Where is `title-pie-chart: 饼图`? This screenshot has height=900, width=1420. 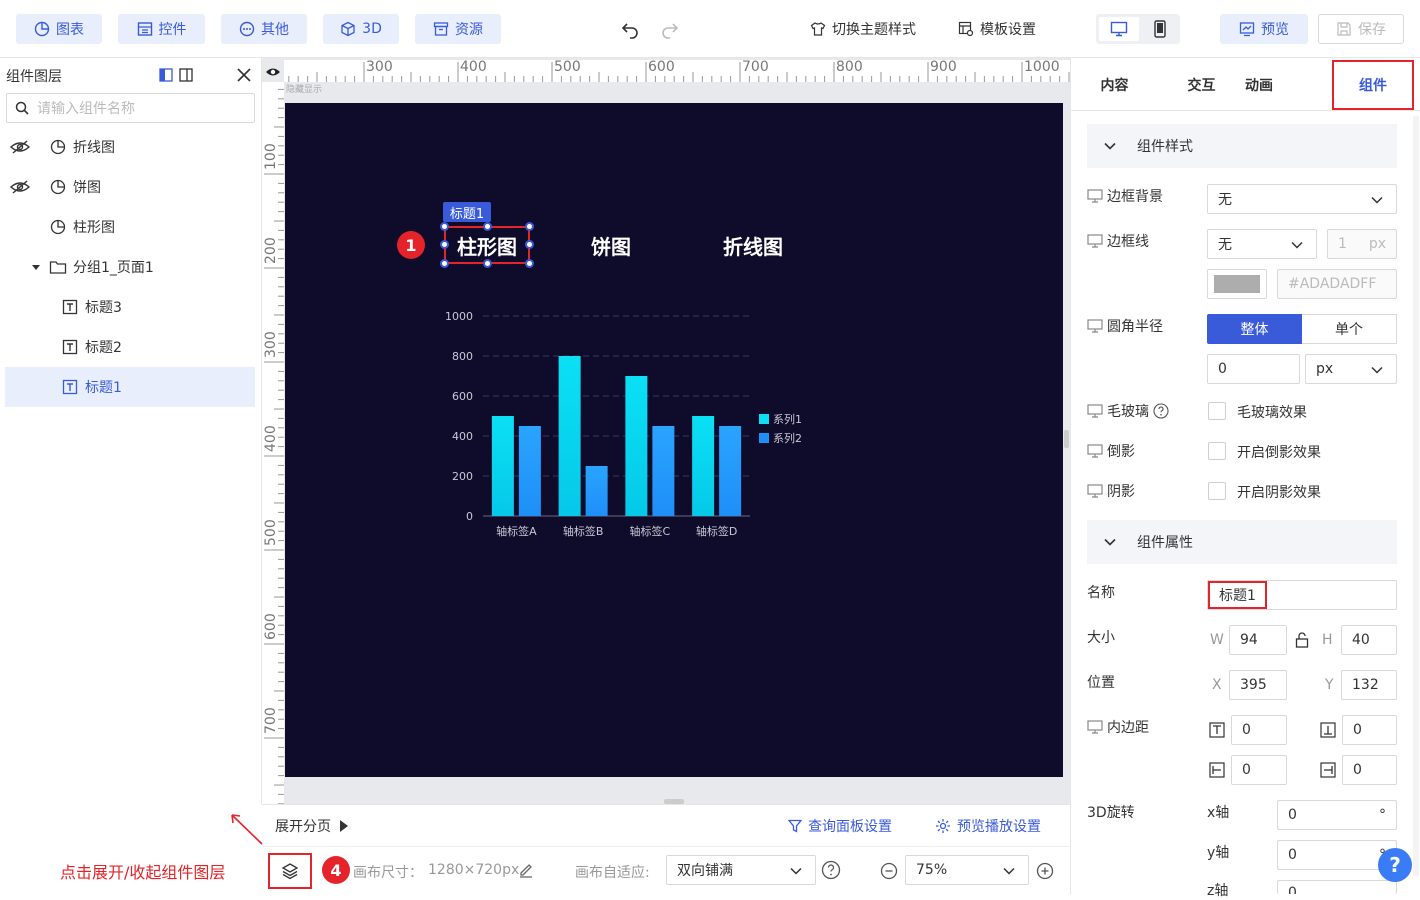 title-pie-chart: 饼图 is located at coordinates (611, 245).